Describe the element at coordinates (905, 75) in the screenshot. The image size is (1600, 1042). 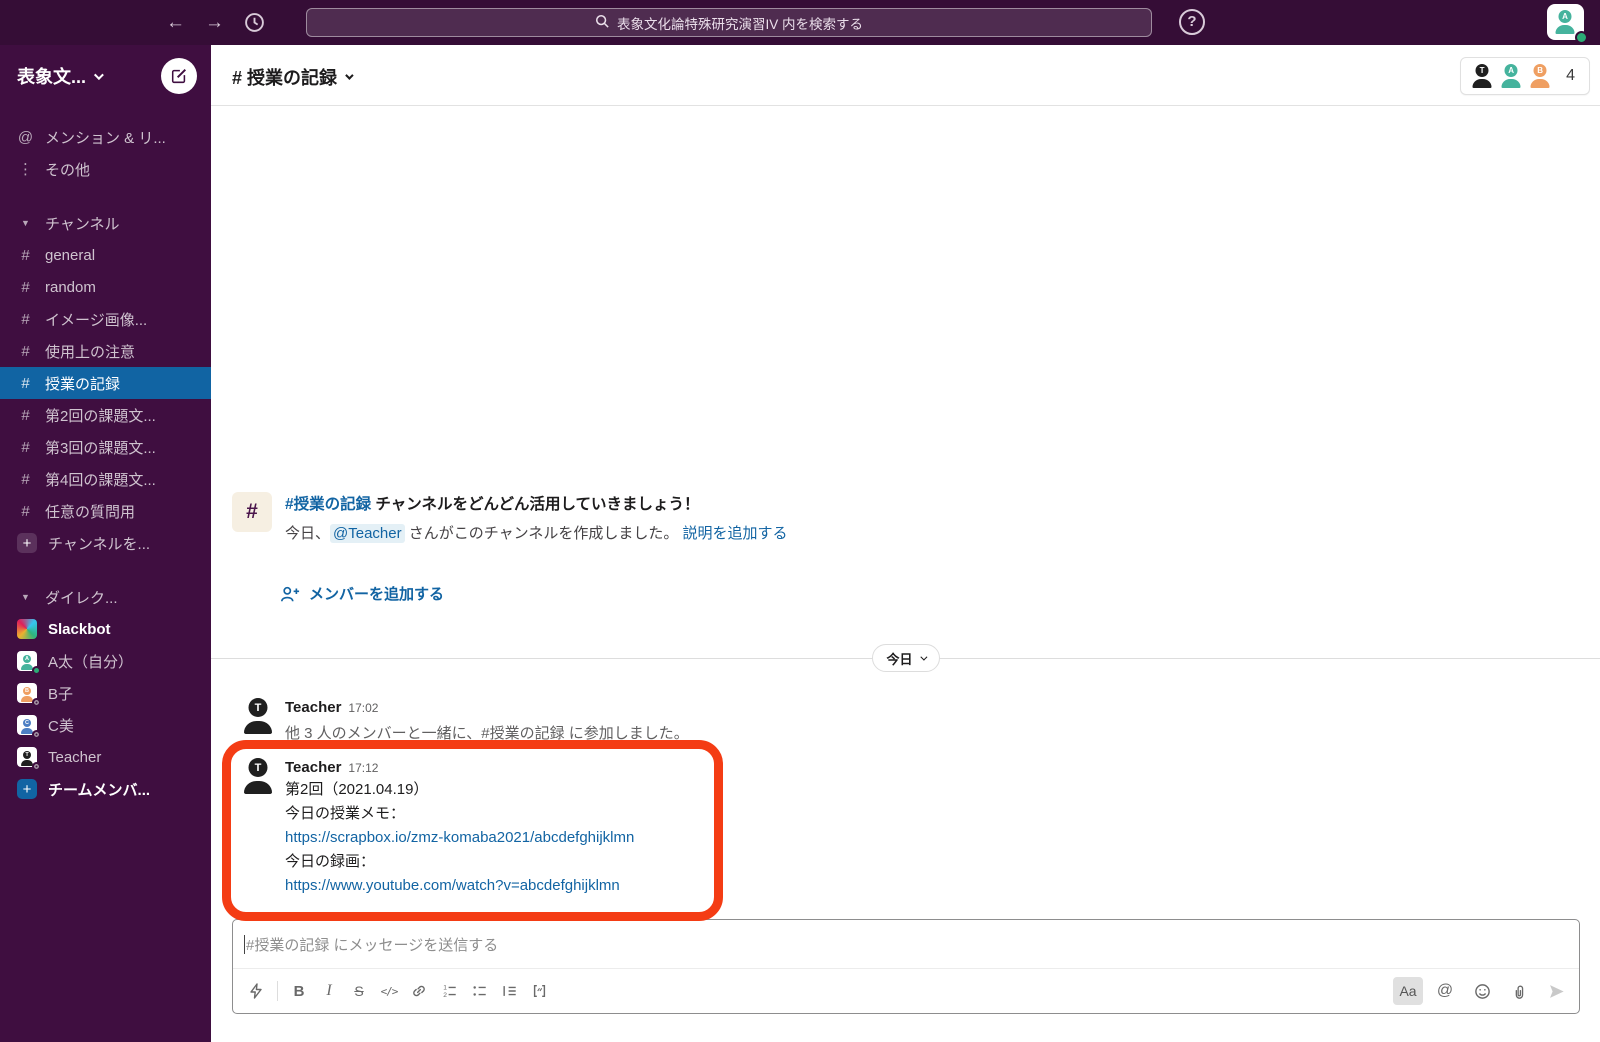
I see `channel-header: # 授業の記録 T A B 4` at that location.